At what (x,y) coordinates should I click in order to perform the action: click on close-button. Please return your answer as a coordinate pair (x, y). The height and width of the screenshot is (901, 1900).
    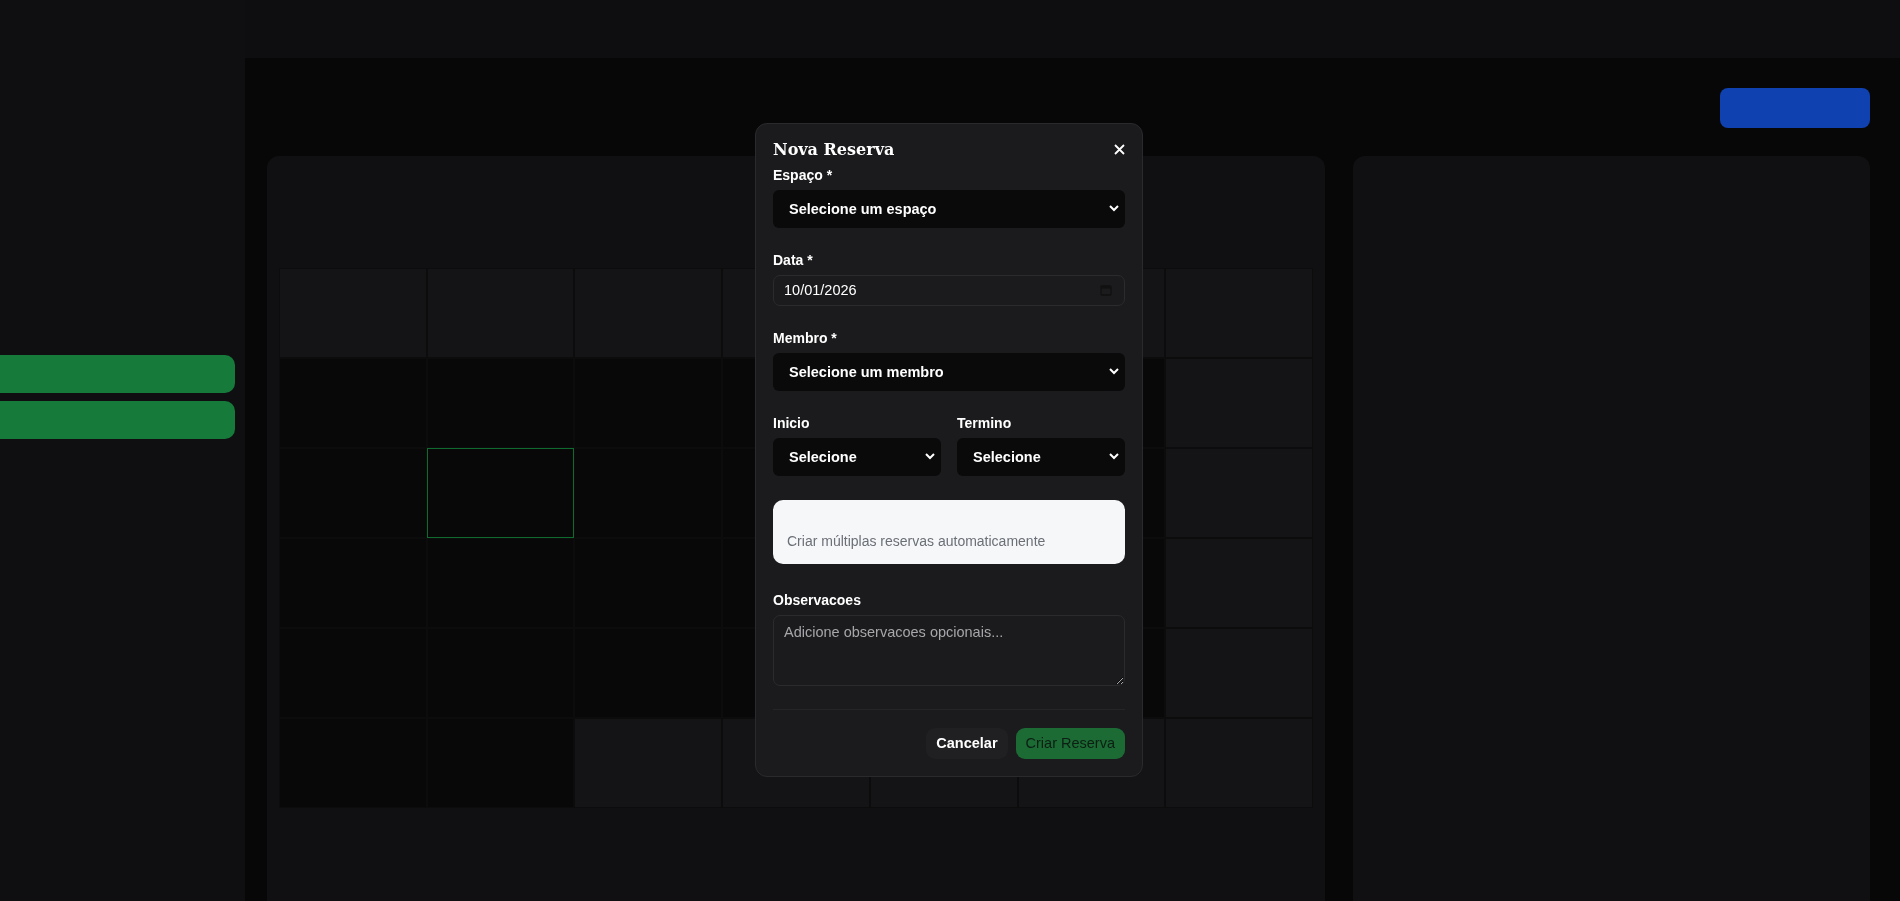
    Looking at the image, I should click on (1119, 149).